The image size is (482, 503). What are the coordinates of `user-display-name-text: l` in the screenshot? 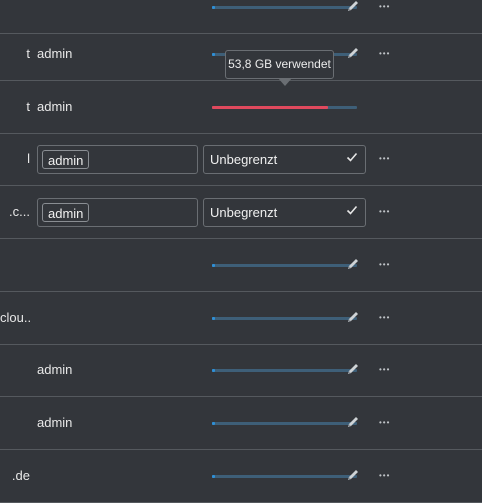 It's located at (28, 158).